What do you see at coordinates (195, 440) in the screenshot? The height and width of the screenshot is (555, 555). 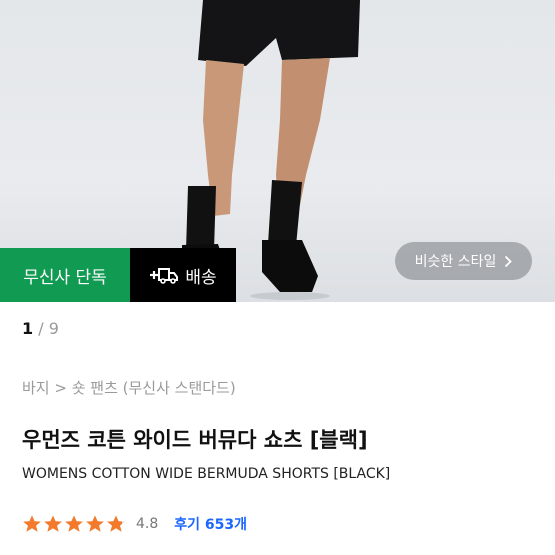 I see `product-title: 우먼즈 코튼 와이드 버뮤다 쇼츠 [블랙]` at bounding box center [195, 440].